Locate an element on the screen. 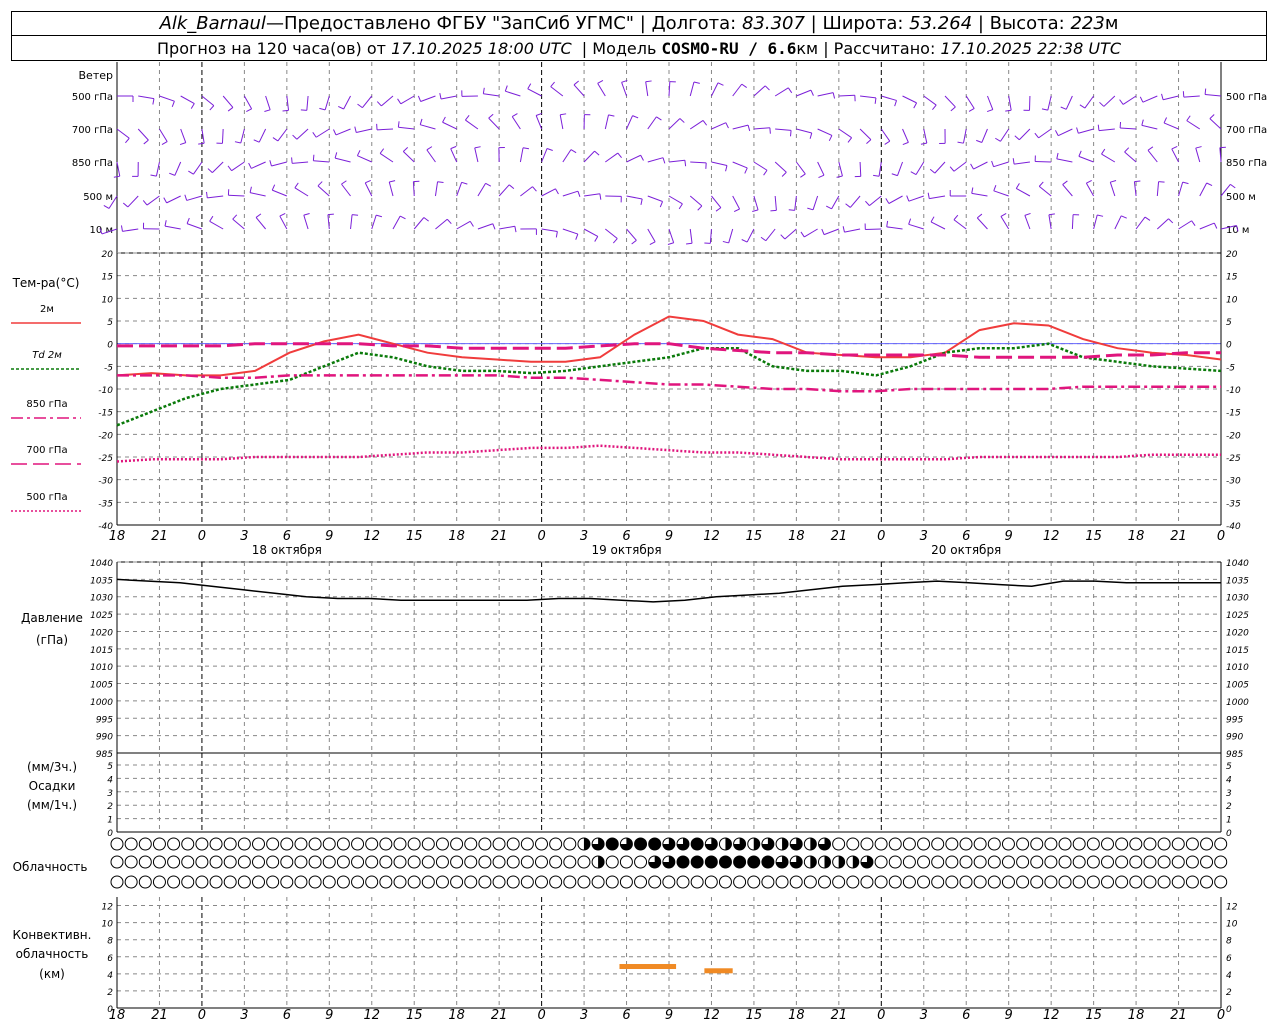 Image resolution: width=1280 pixels, height=1024 pixels. pressure-ytick-right: 985 is located at coordinates (1234, 755).